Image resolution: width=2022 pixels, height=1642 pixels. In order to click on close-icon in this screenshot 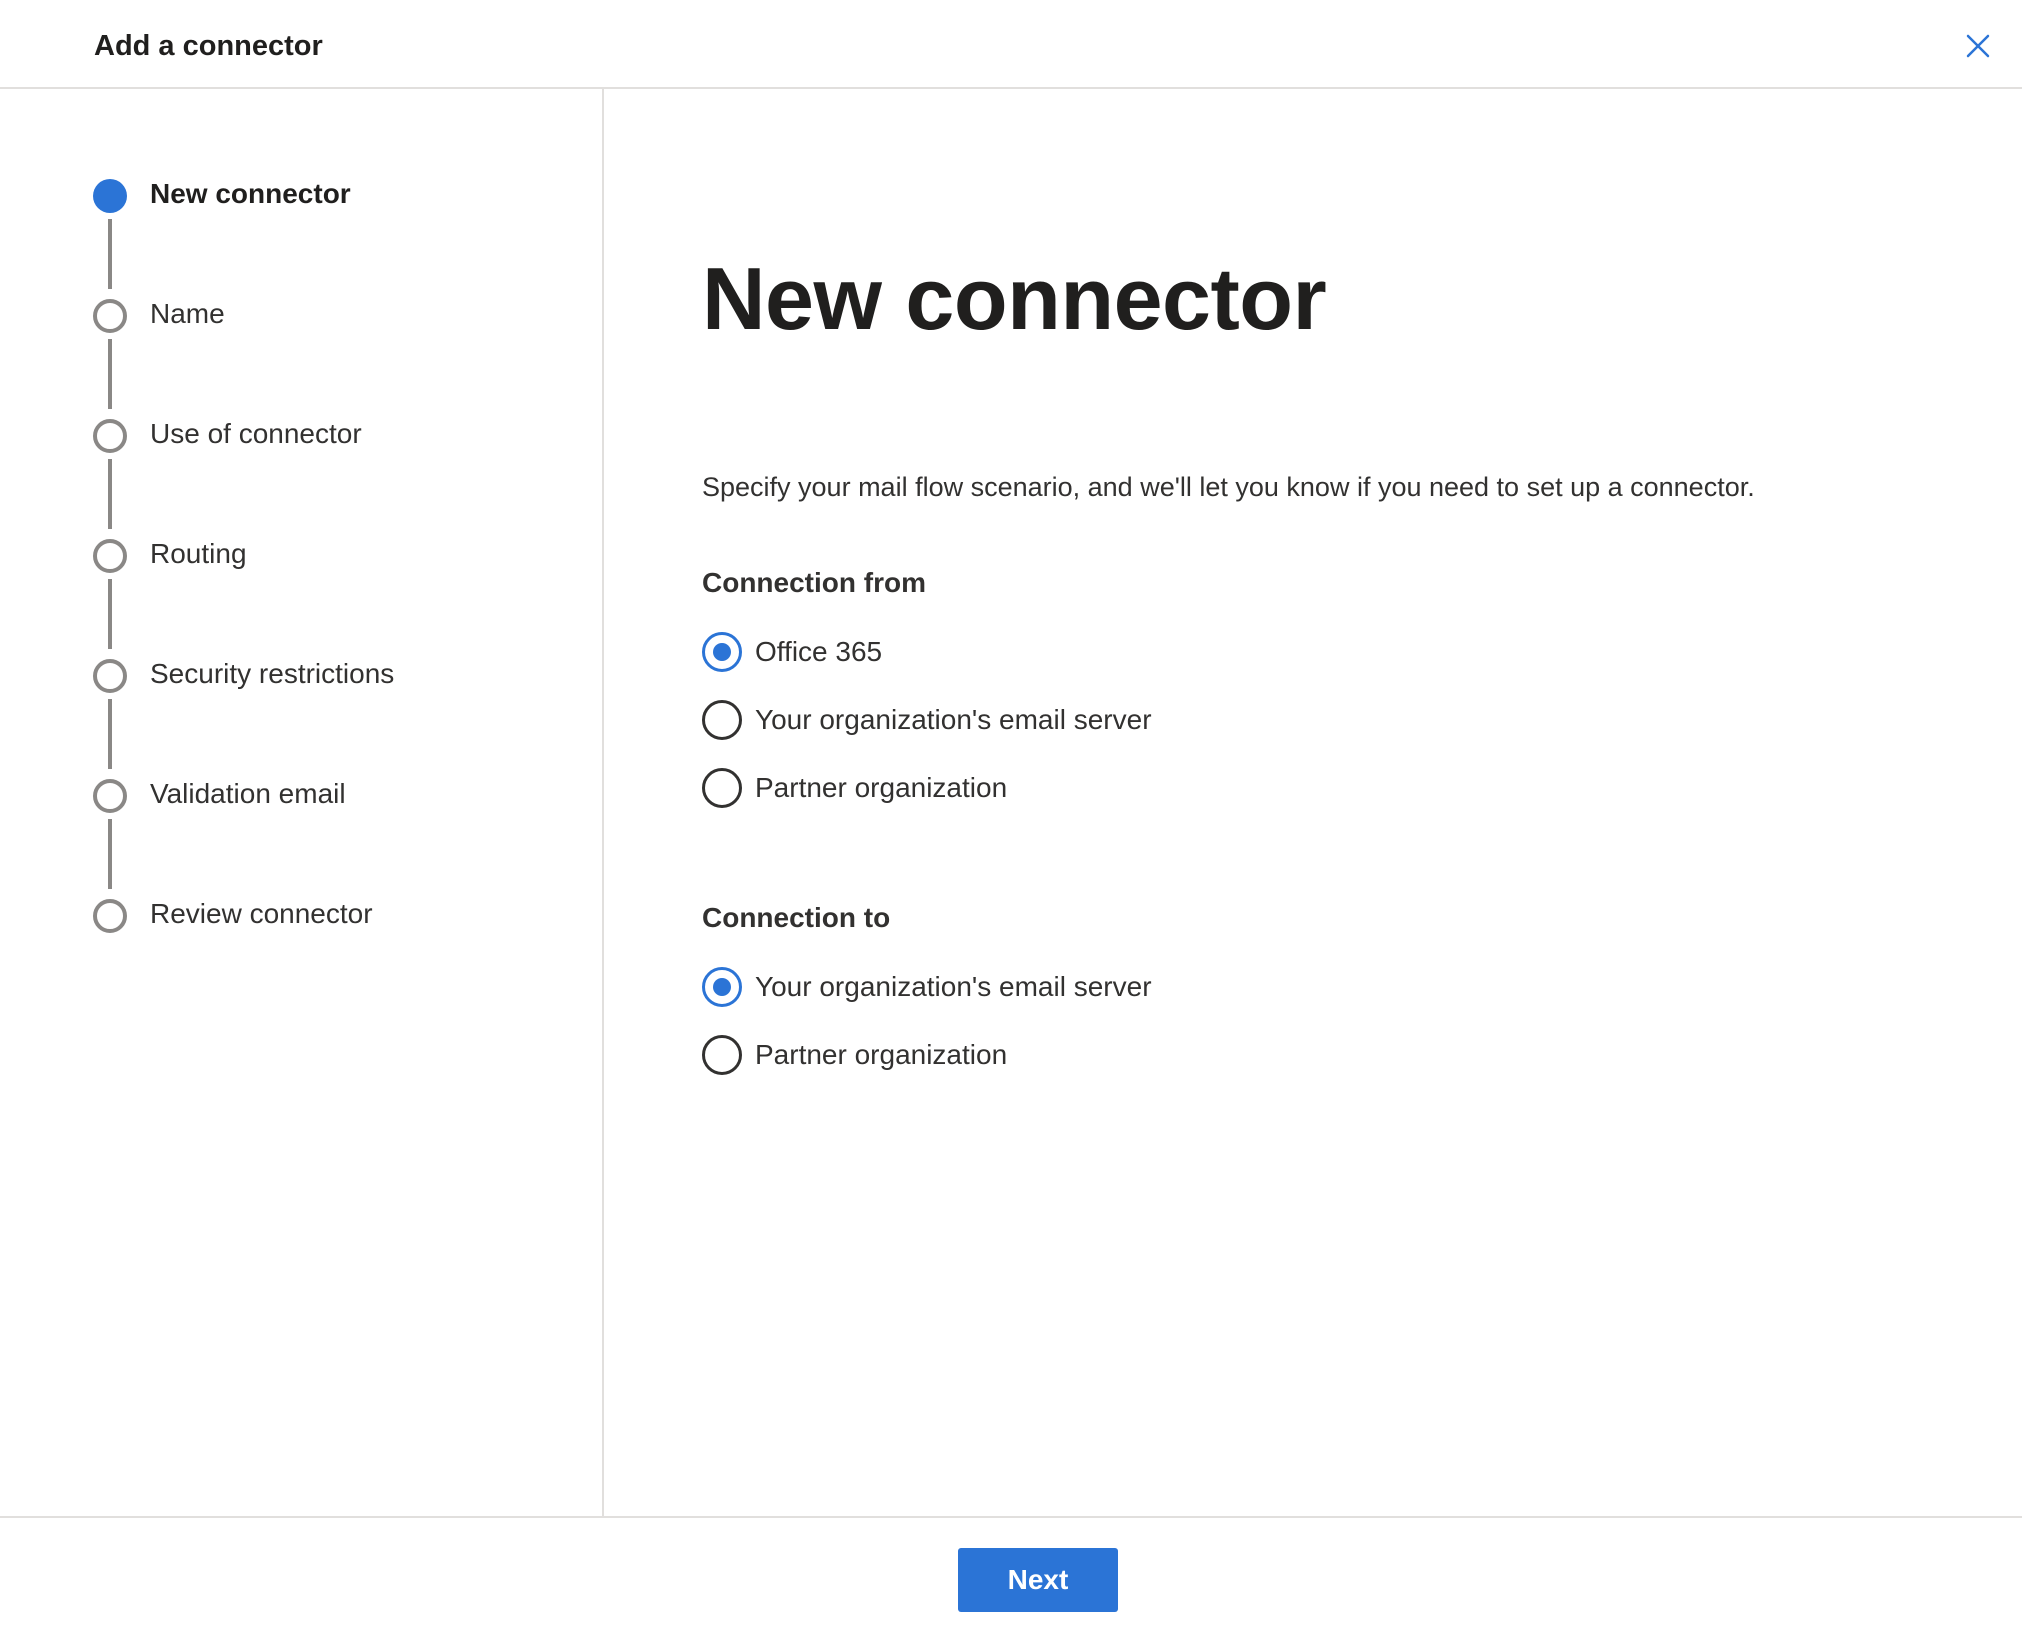, I will do `click(1978, 46)`.